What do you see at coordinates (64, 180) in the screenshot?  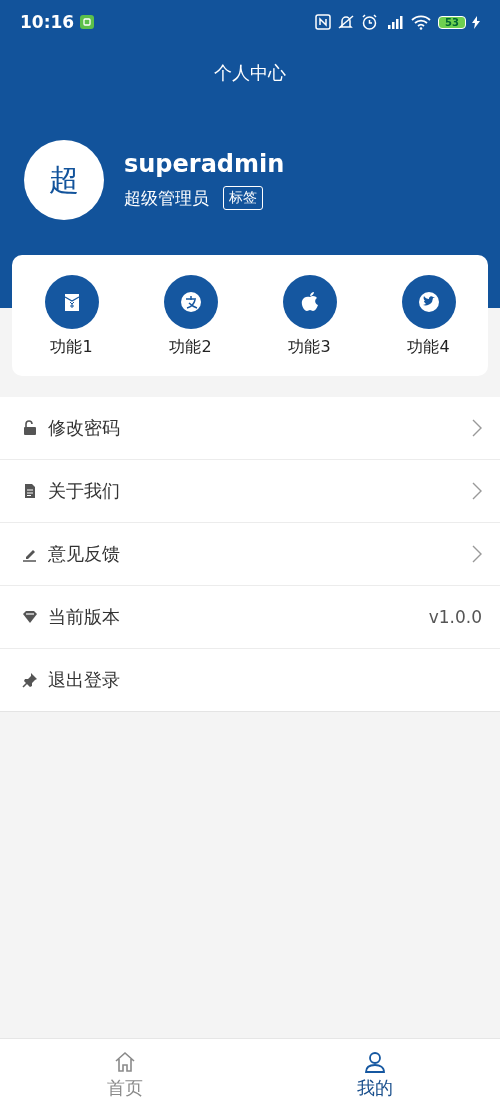 I see `avatar: 超` at bounding box center [64, 180].